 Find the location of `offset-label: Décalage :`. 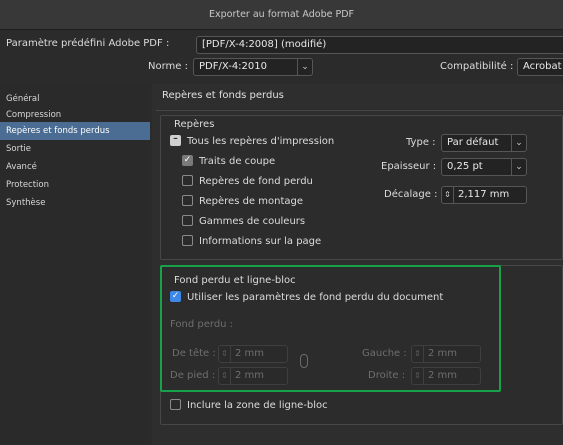

offset-label: Décalage : is located at coordinates (411, 194).